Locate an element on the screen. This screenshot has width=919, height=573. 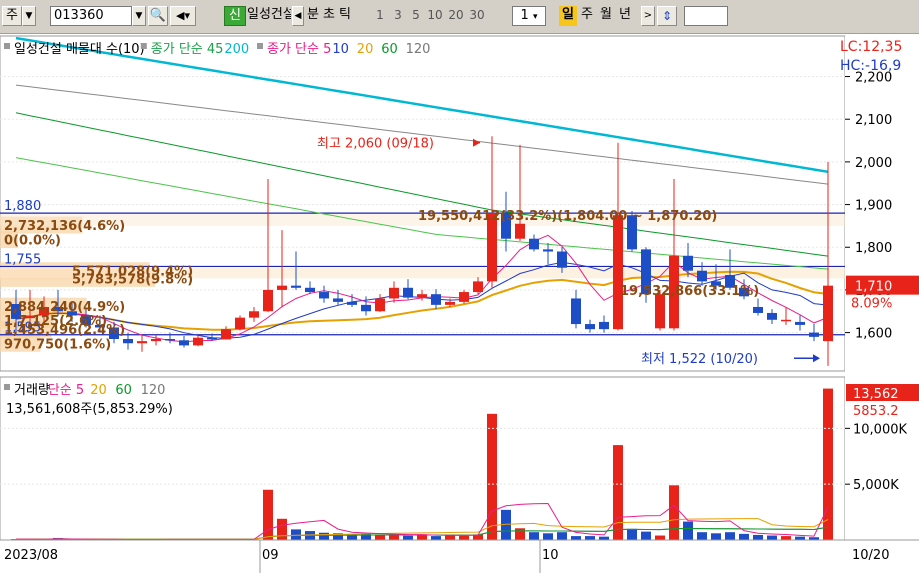
period-day-label: 일 is located at coordinates (568, 14).